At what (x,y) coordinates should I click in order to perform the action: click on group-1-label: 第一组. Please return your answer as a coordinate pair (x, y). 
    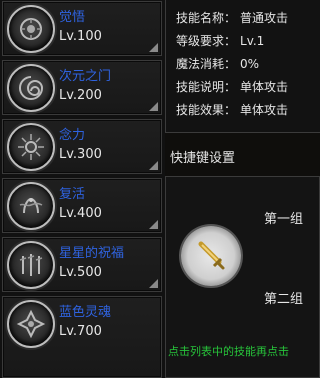
    Looking at the image, I should click on (283, 217).